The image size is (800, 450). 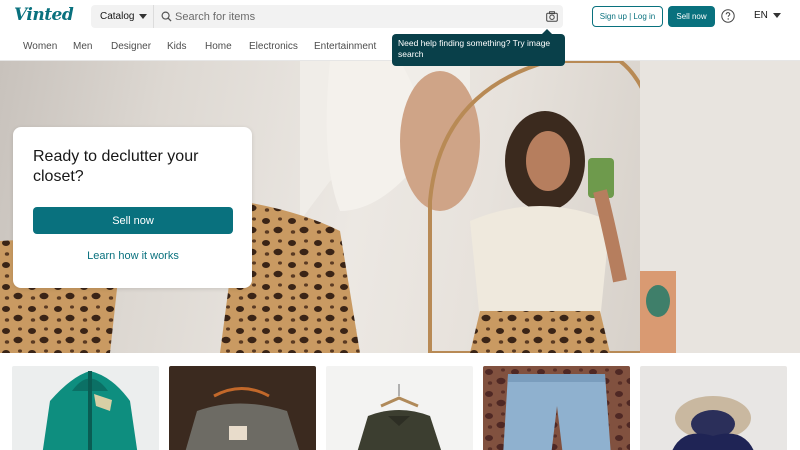 I want to click on language-label: EN, so click(x=761, y=15).